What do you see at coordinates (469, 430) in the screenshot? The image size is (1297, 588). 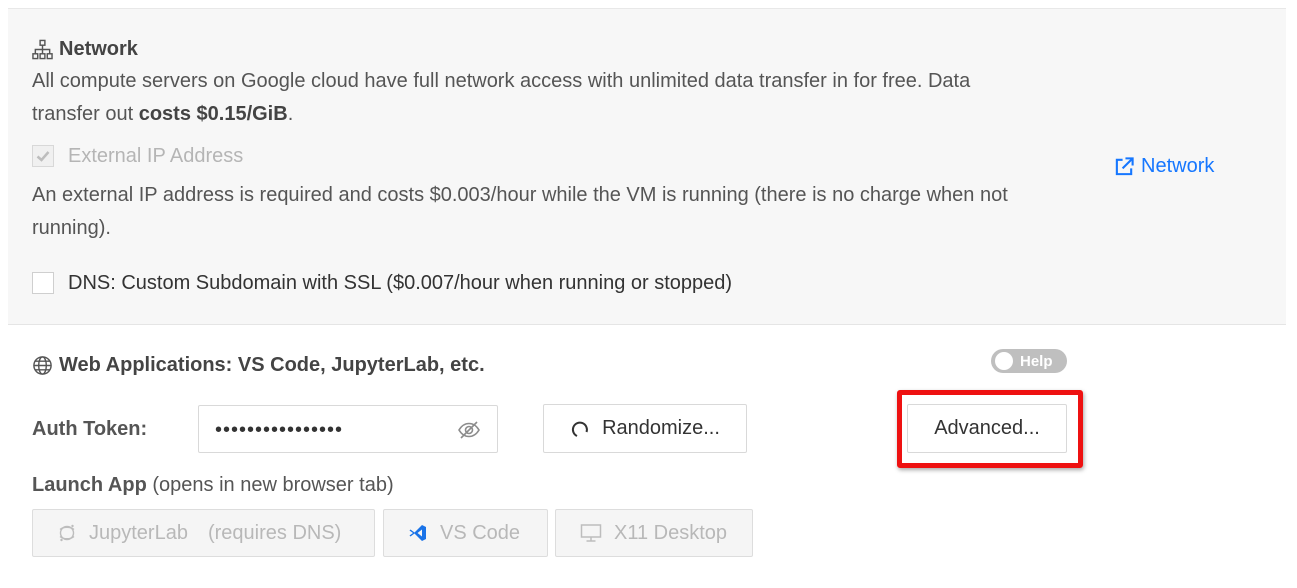 I see `eye-invisible-icon` at bounding box center [469, 430].